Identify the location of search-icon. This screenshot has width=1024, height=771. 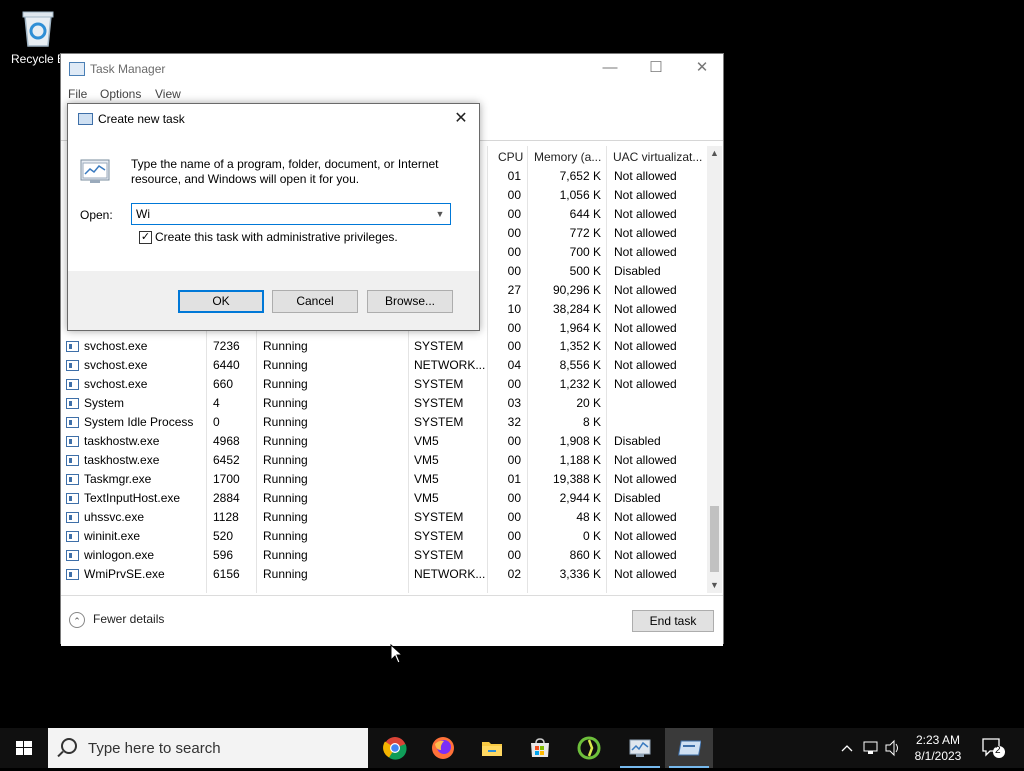
(69, 746).